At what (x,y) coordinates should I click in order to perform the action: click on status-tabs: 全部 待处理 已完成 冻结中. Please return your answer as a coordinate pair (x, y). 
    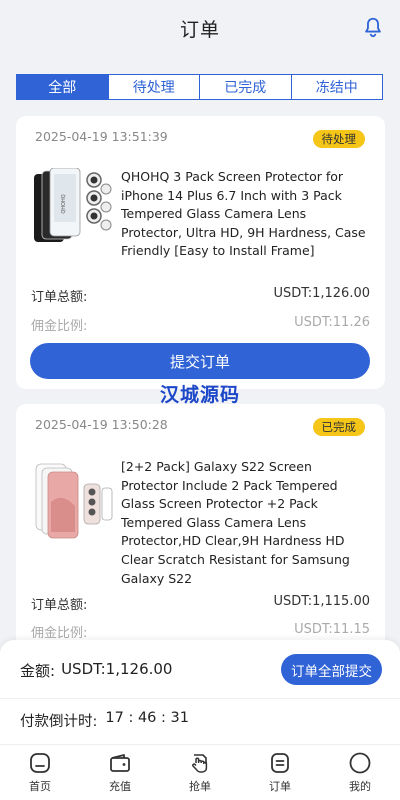
    Looking at the image, I should click on (199, 87).